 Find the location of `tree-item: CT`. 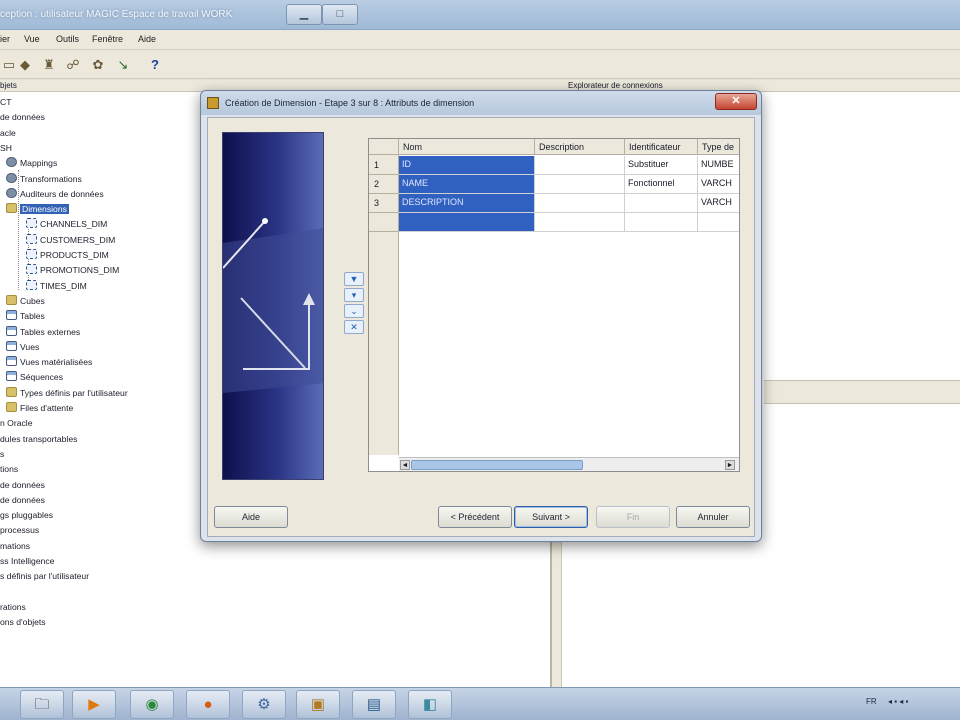

tree-item: CT is located at coordinates (5, 102).